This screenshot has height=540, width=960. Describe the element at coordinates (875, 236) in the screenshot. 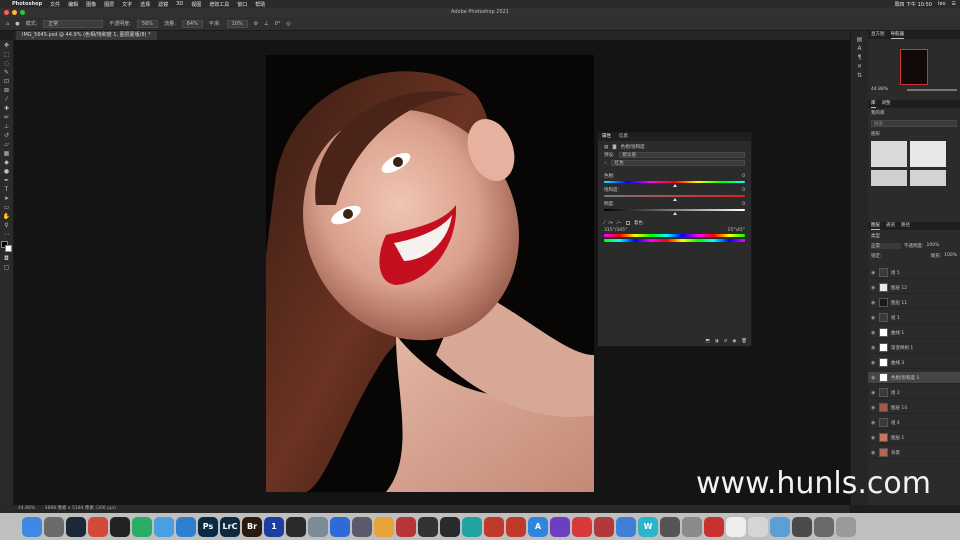

I see `layer-filter-kind: 类型` at that location.